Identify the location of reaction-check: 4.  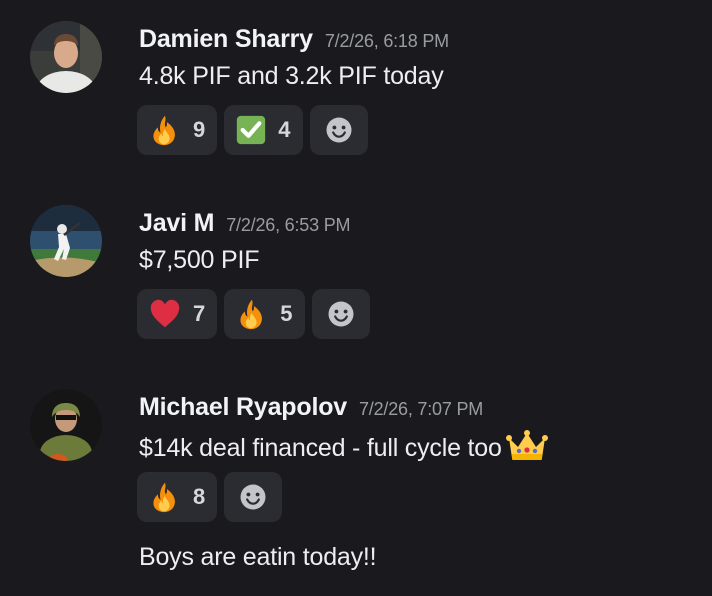
(263, 130).